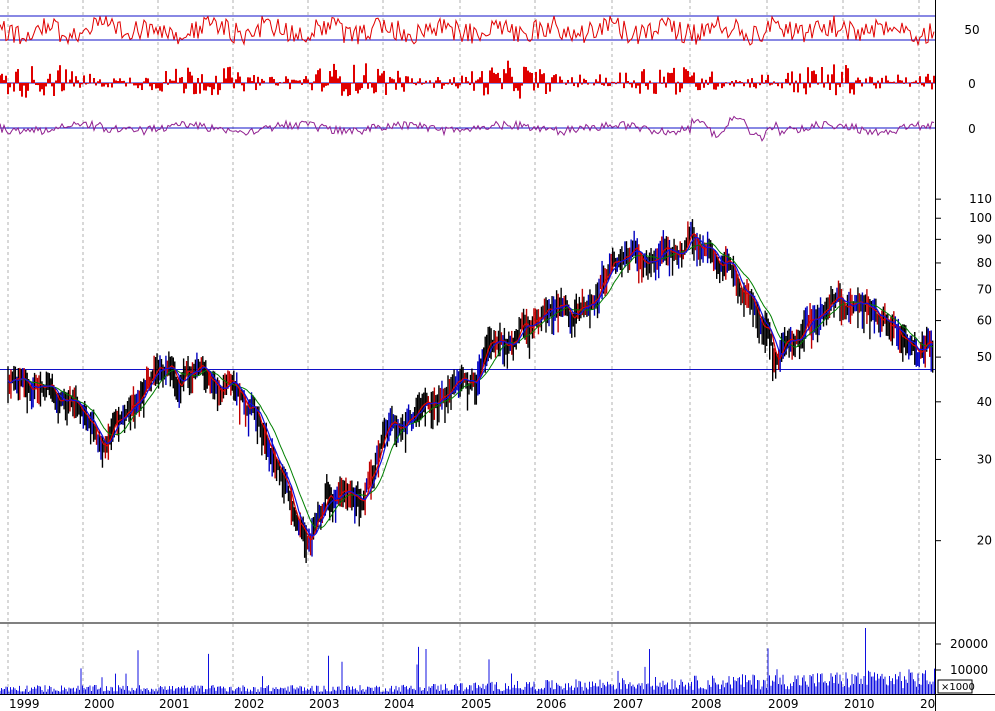 The height and width of the screenshot is (711, 995). Describe the element at coordinates (969, 670) in the screenshot. I see `volume-tick-label: 10000` at that location.